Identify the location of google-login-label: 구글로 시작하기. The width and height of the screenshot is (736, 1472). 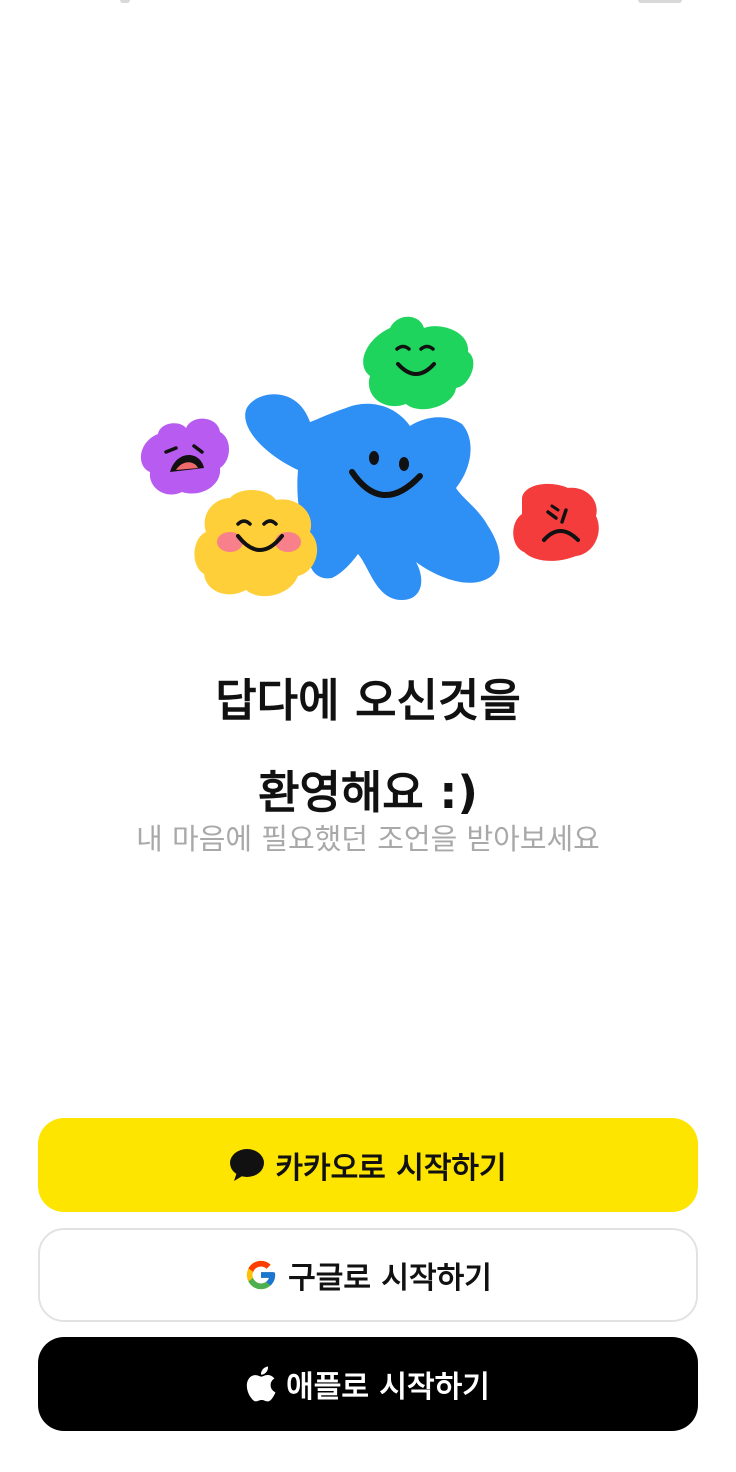
(390, 1278).